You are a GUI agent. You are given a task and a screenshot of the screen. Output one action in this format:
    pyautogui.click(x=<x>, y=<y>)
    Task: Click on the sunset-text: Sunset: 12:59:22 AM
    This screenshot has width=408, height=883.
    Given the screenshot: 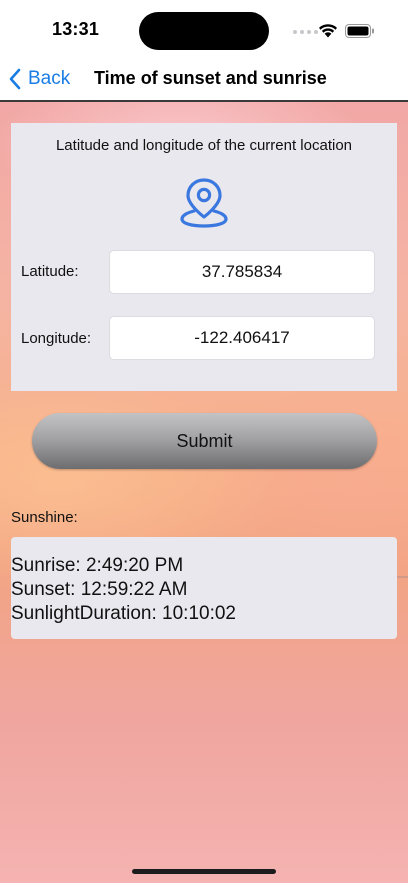 What is the action you would take?
    pyautogui.click(x=99, y=589)
    